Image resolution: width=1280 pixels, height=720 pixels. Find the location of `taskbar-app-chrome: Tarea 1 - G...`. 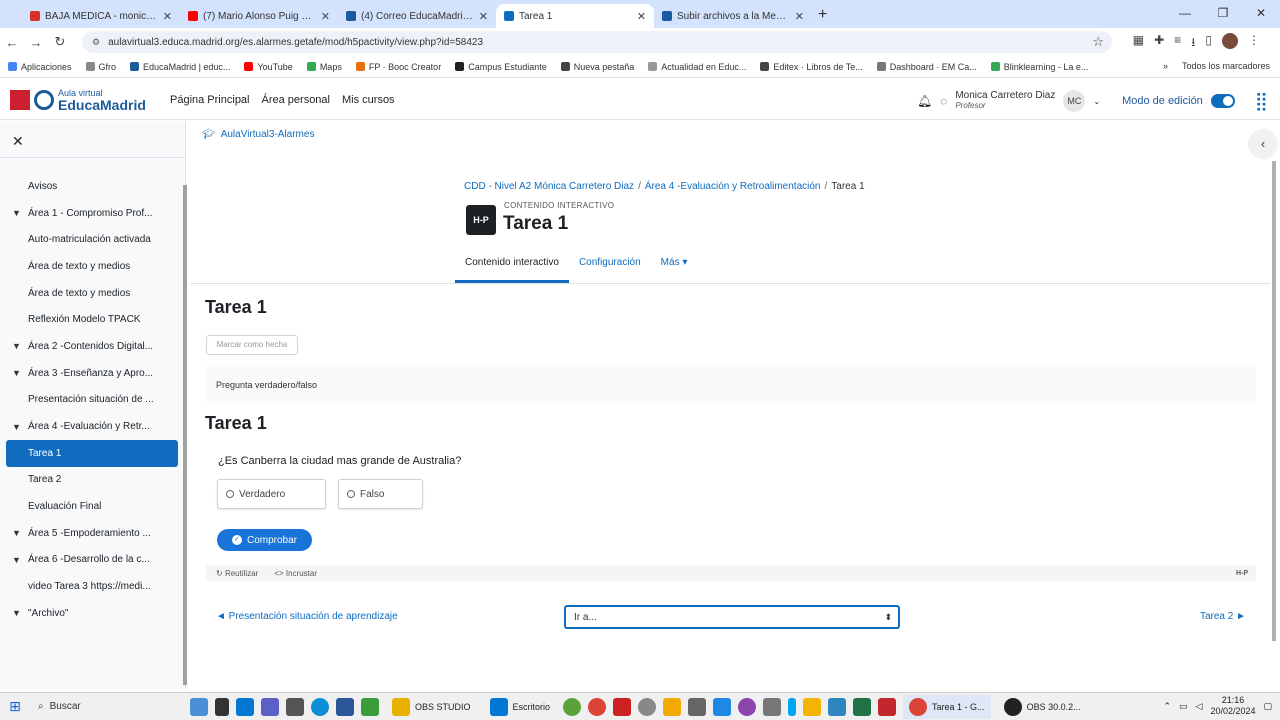

taskbar-app-chrome: Tarea 1 - G... is located at coordinates (947, 706).